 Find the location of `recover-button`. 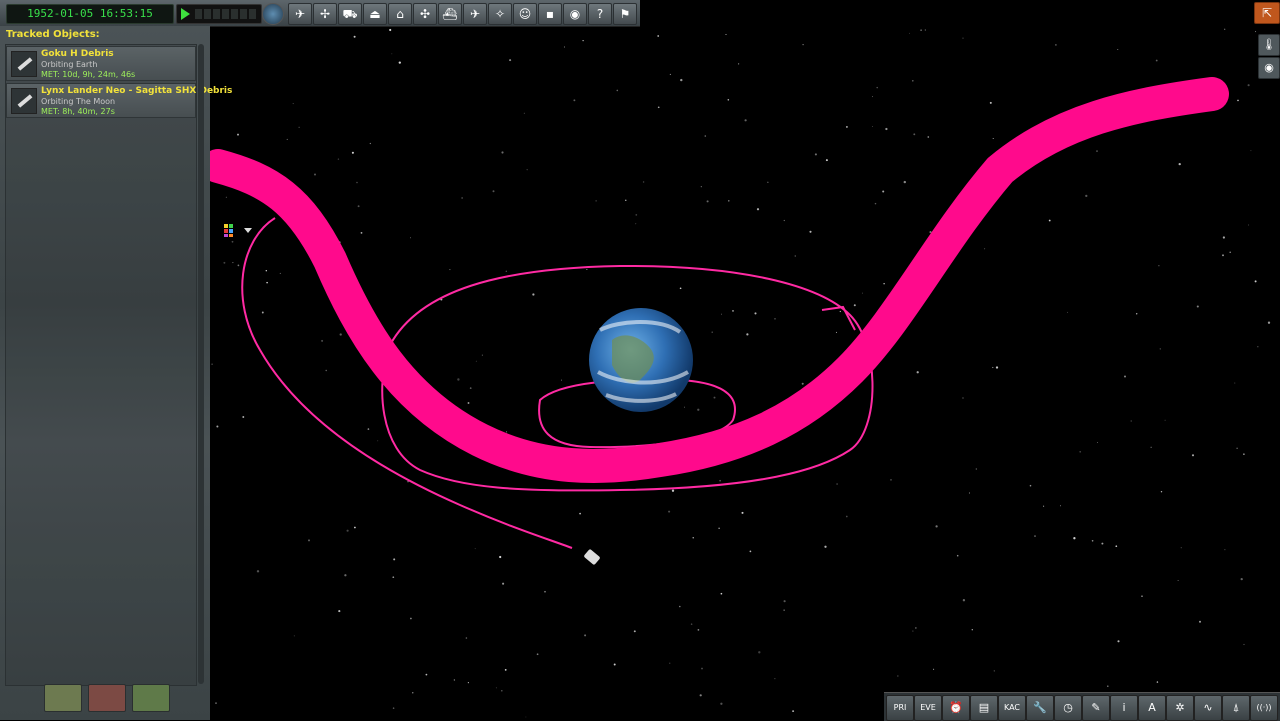

recover-button is located at coordinates (151, 698).